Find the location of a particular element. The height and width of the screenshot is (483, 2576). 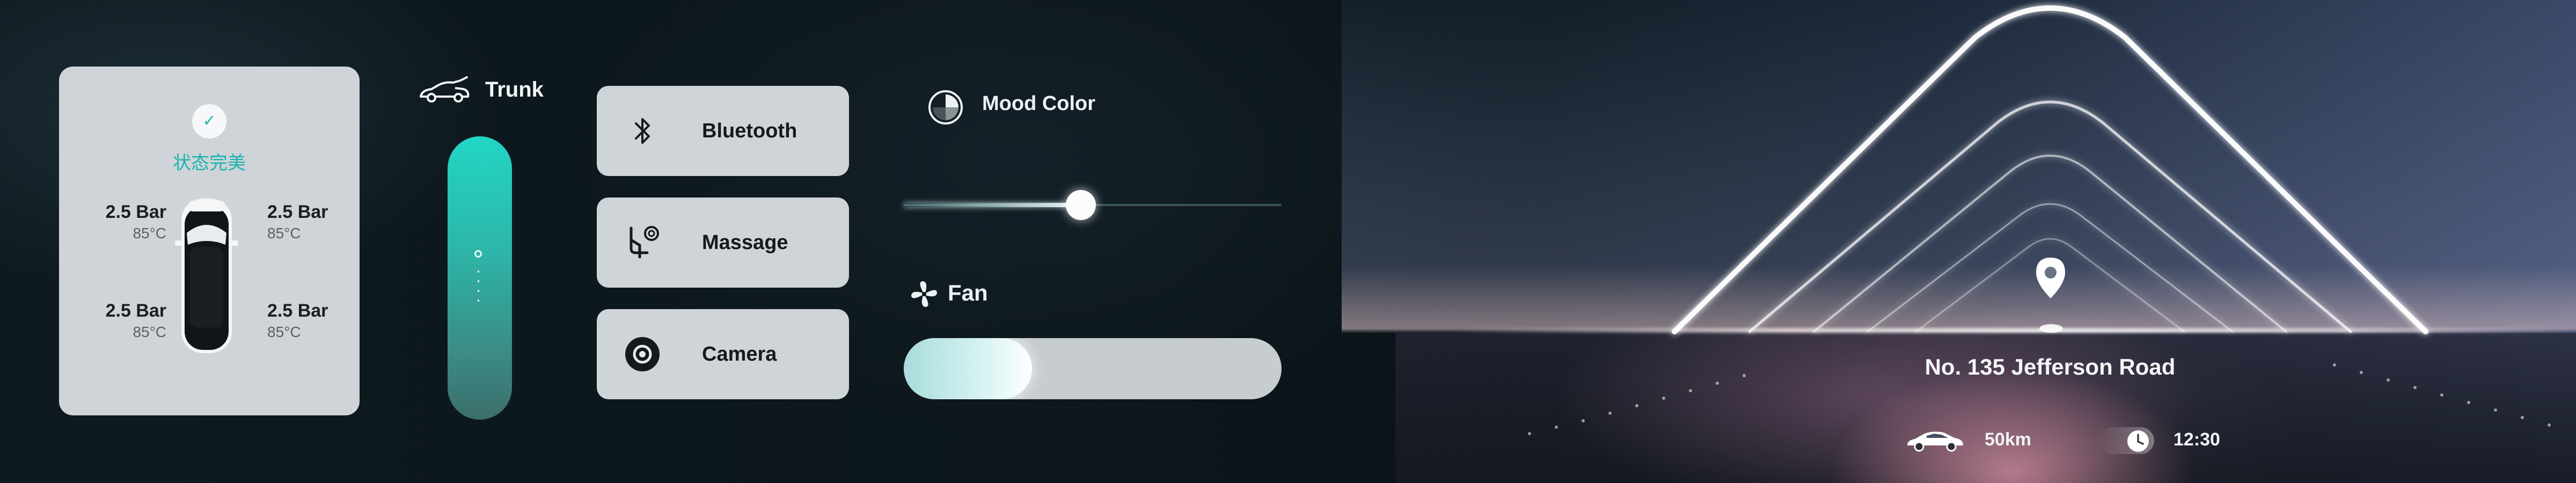

location-pin-icon is located at coordinates (2050, 278).